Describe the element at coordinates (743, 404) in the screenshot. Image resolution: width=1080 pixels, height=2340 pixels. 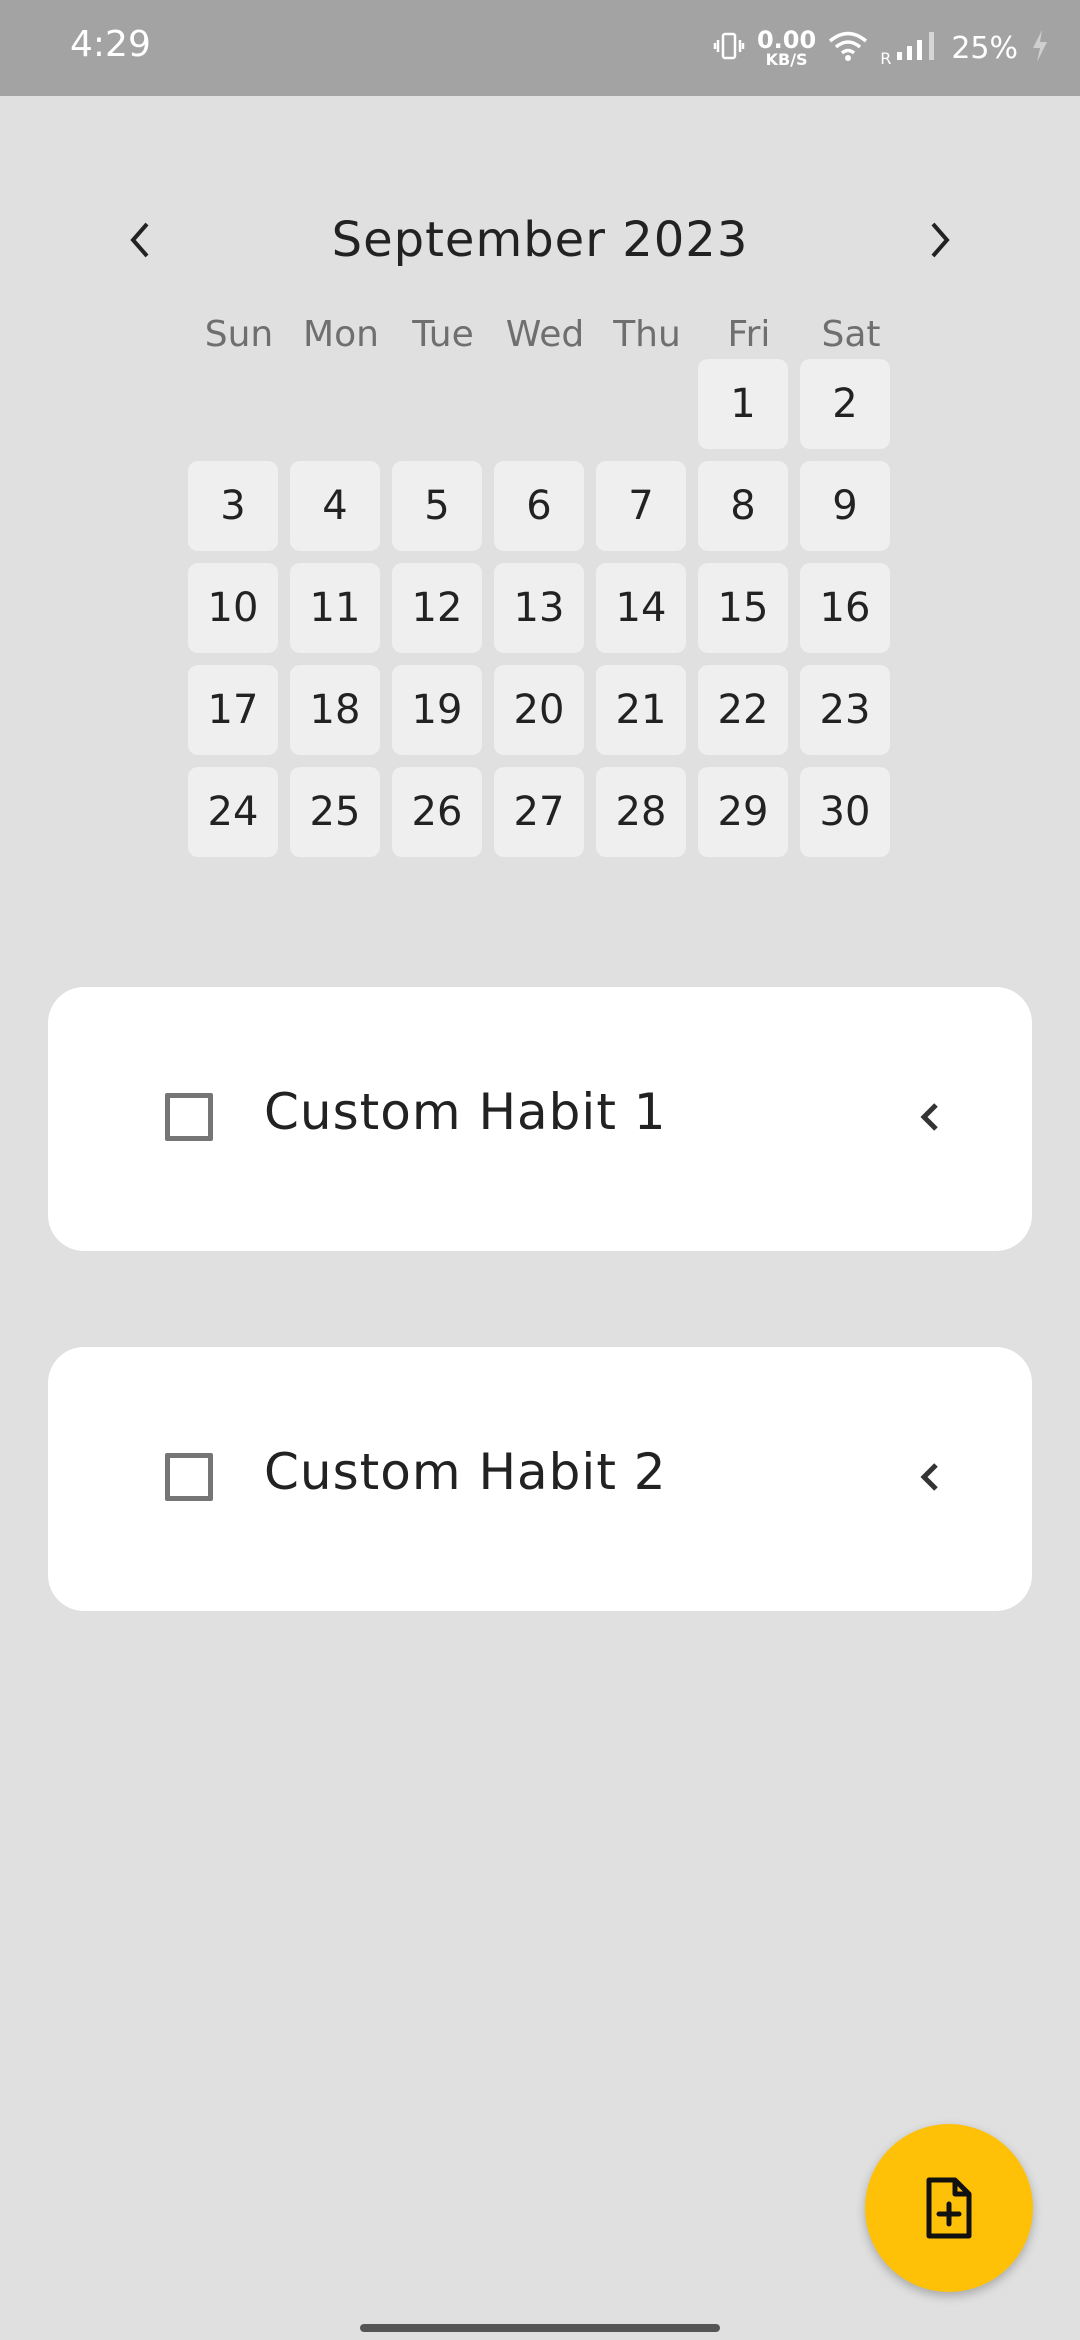
I see `day-cell: 1` at that location.